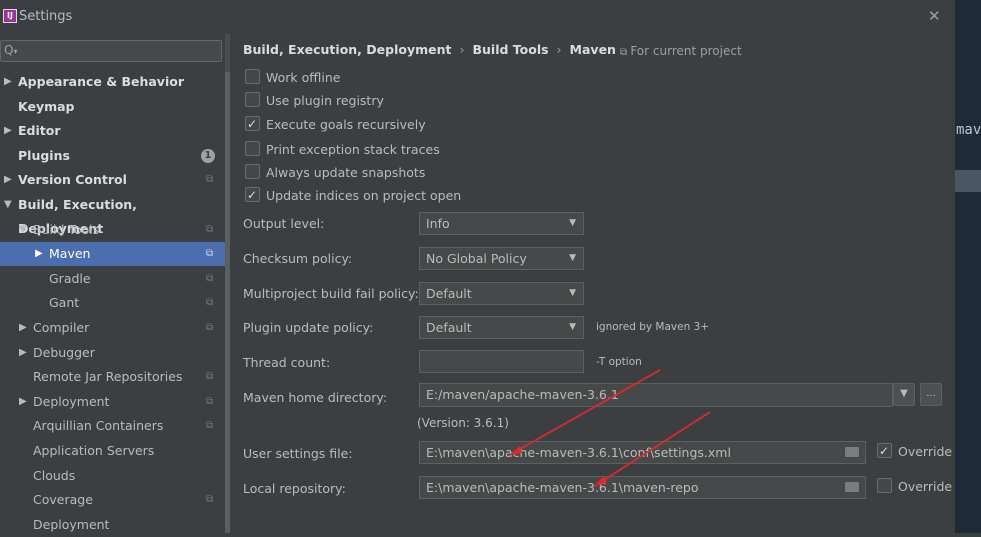  What do you see at coordinates (112, 476) in the screenshot?
I see `tree-item: Clouds` at bounding box center [112, 476].